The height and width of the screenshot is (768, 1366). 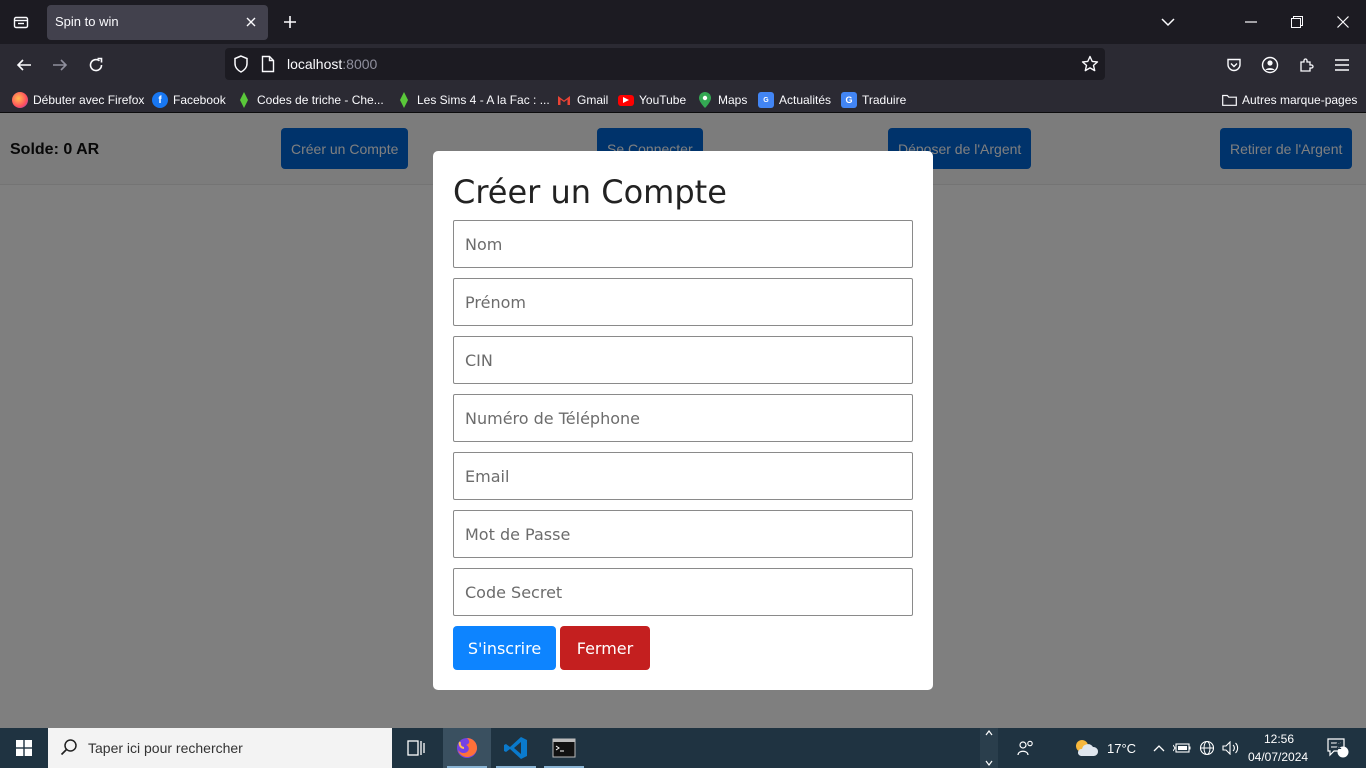 I want to click on prenom-field, so click(x=683, y=302).